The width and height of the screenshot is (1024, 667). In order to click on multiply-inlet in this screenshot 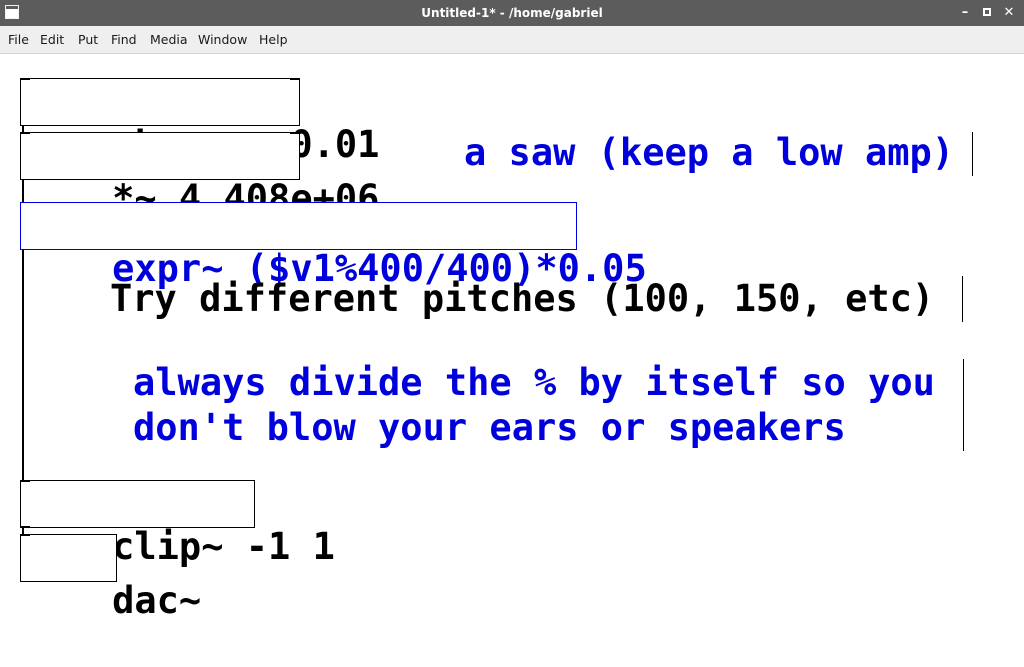, I will do `click(25, 133)`.